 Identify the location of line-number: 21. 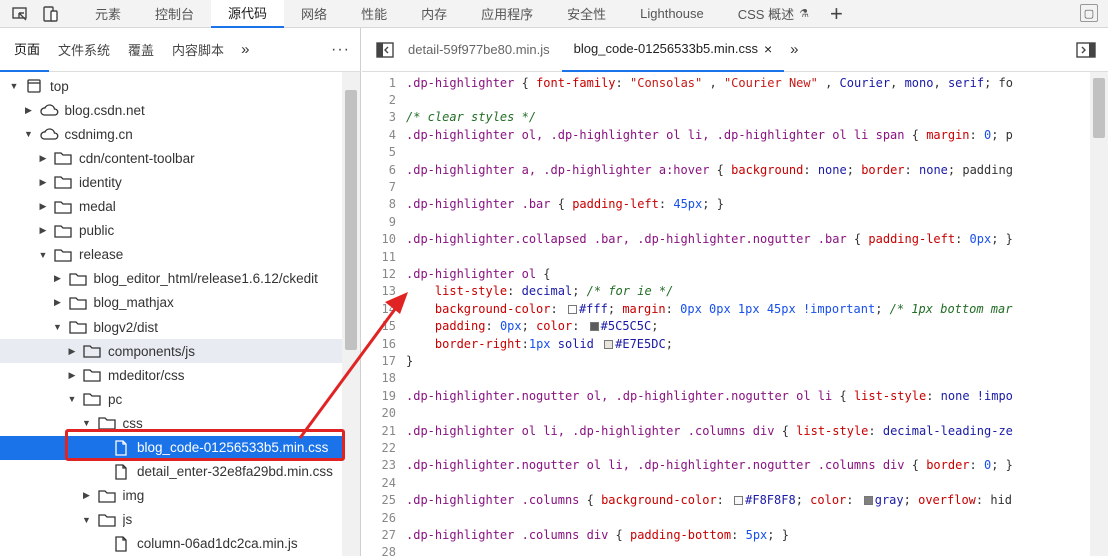
(384, 431).